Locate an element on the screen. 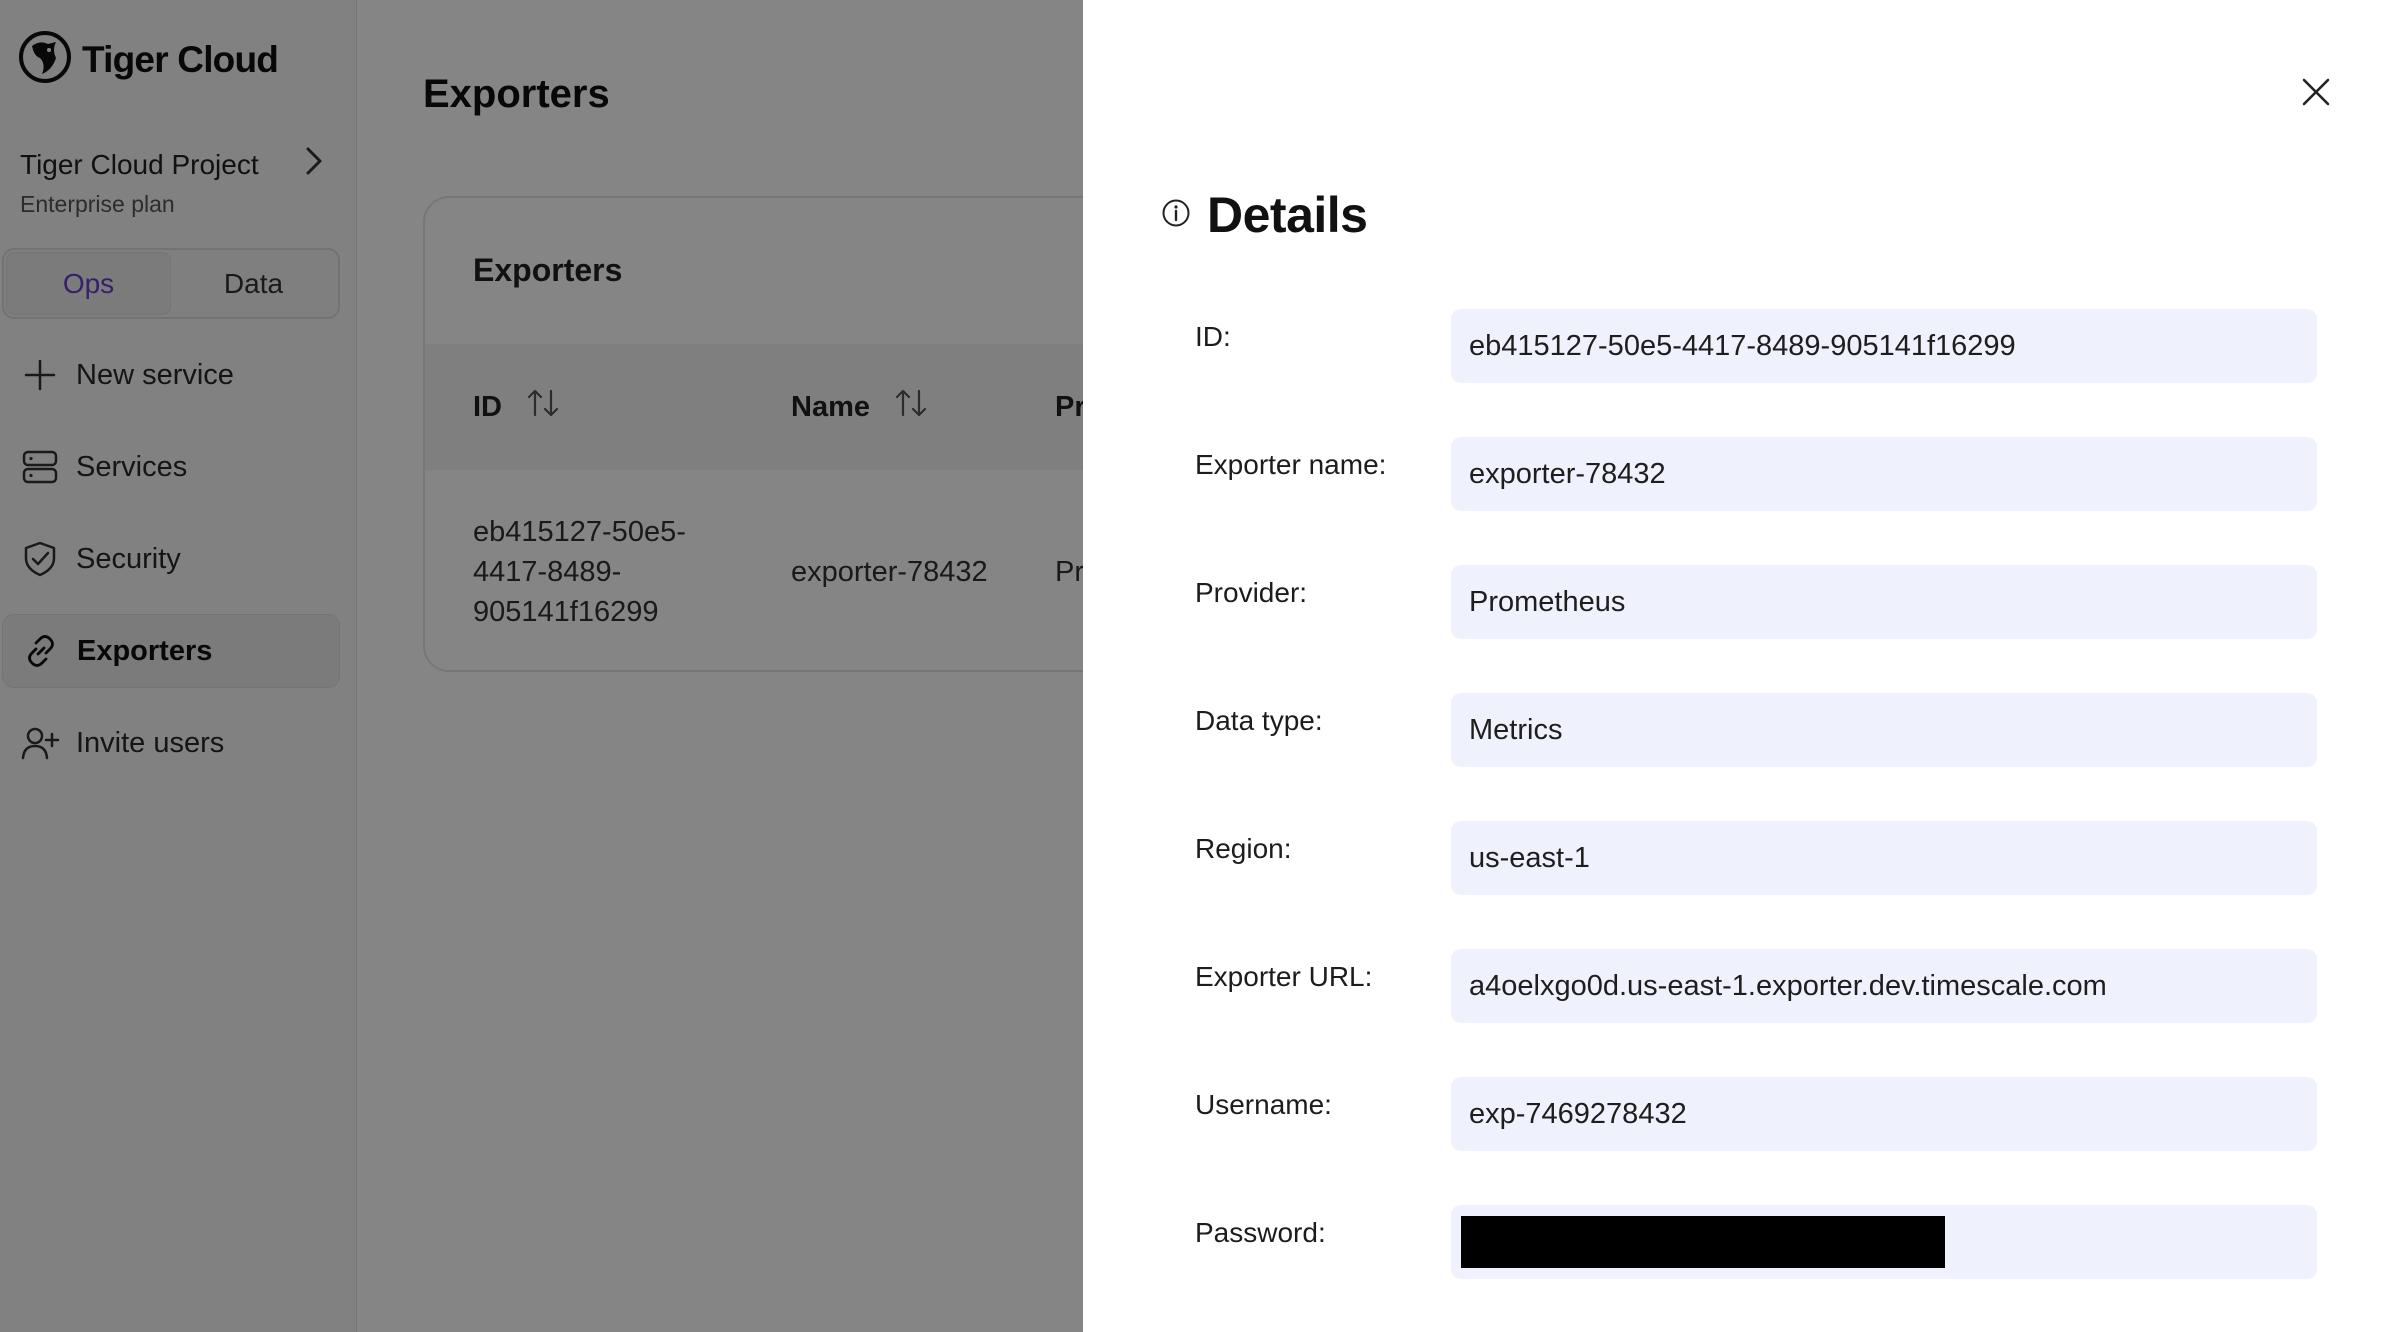 The width and height of the screenshot is (2388, 1332). field-data-type: Data type: Metrics is located at coordinates (1791, 730).